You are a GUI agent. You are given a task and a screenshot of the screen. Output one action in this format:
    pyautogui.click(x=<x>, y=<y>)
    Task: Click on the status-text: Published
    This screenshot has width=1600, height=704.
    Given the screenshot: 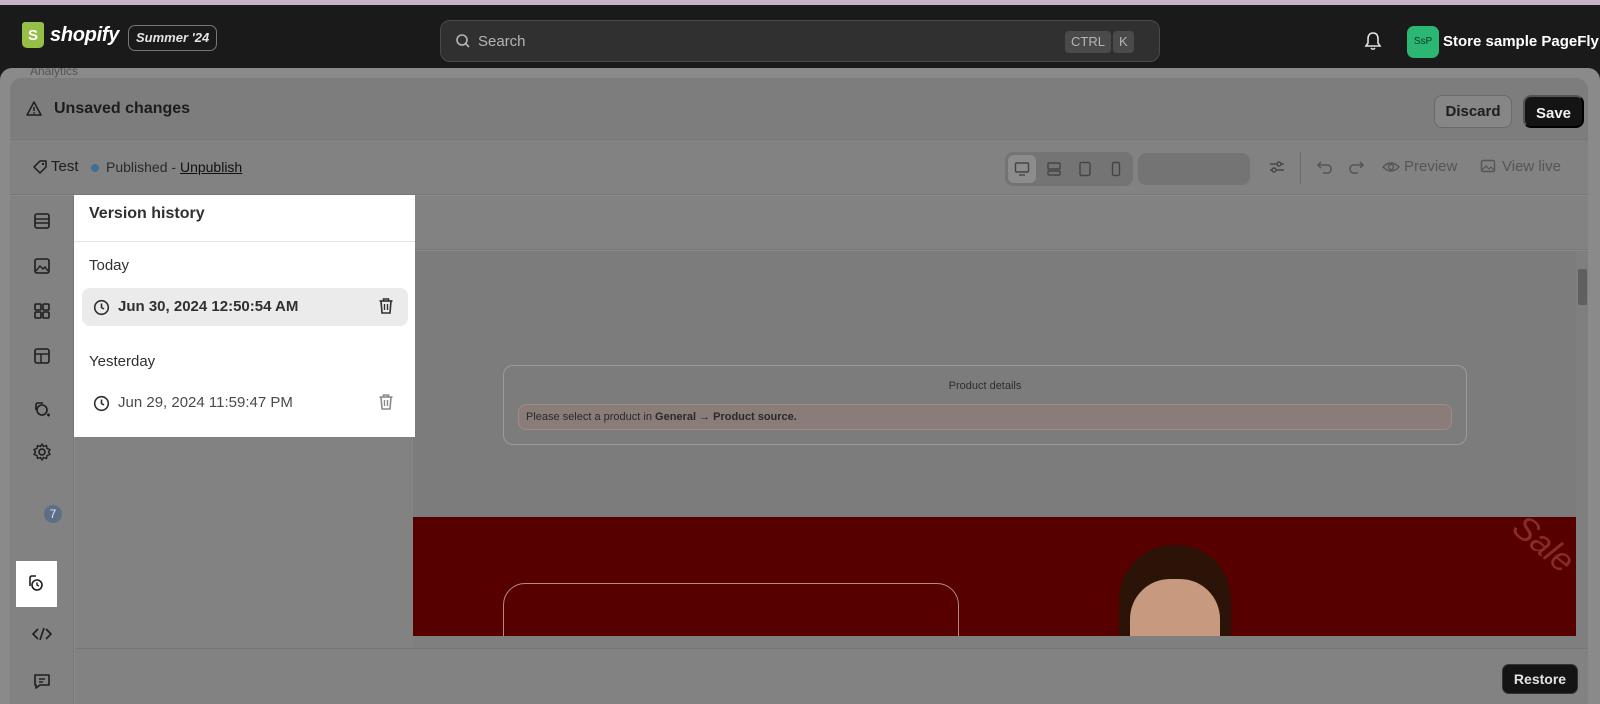 What is the action you would take?
    pyautogui.click(x=137, y=167)
    